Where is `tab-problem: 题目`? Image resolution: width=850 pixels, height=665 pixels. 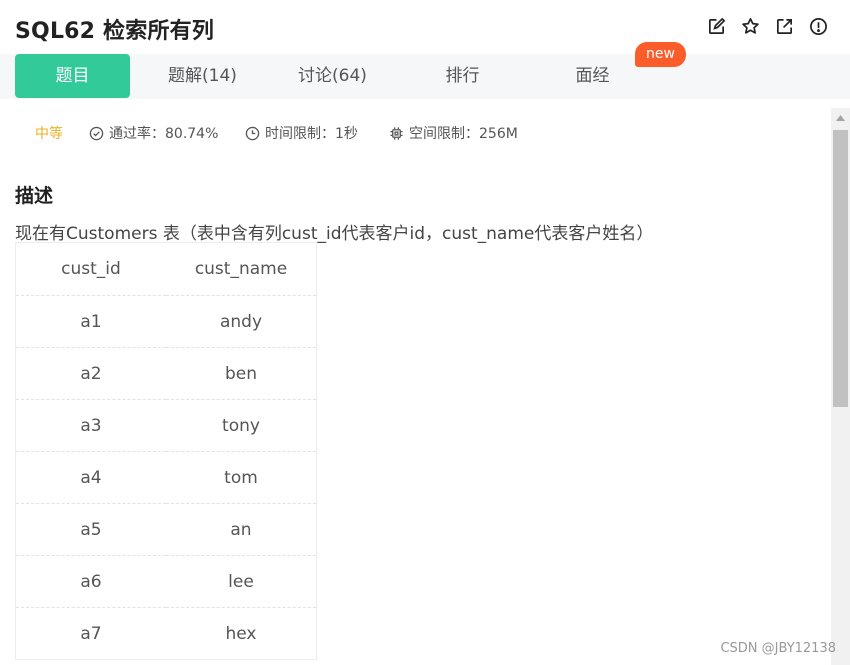 tab-problem: 题目 is located at coordinates (72, 76).